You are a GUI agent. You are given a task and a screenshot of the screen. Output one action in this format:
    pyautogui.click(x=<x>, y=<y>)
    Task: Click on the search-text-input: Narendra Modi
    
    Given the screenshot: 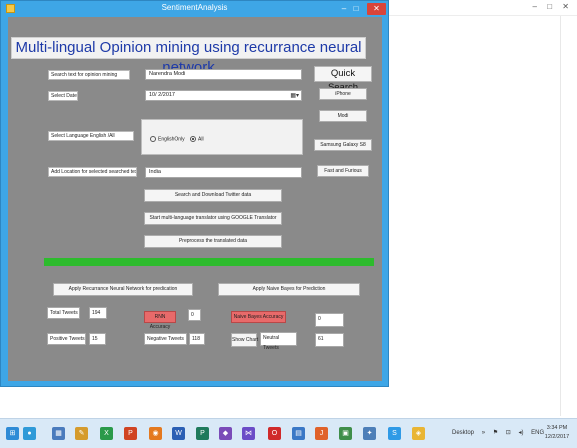 What is the action you would take?
    pyautogui.click(x=223, y=74)
    